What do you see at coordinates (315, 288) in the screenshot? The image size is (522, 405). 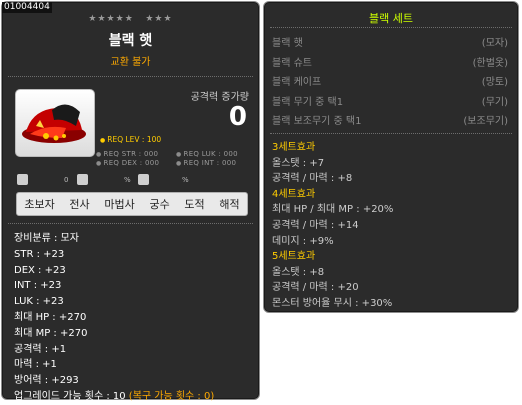 I see `set-effect-line: 공격력 / 마력 : +20` at bounding box center [315, 288].